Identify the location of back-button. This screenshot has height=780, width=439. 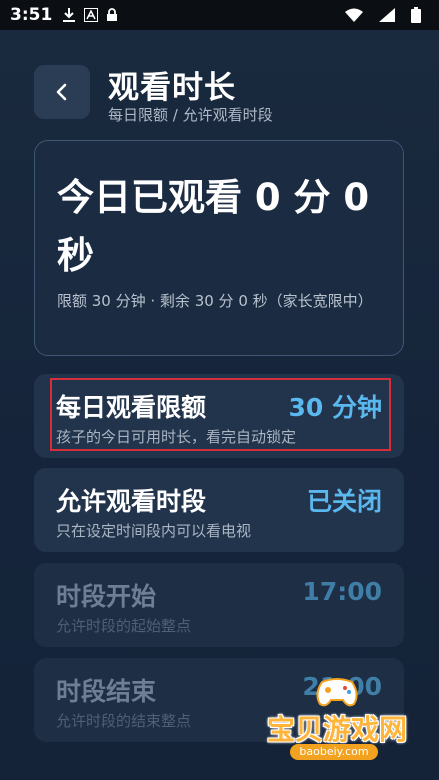
(62, 92).